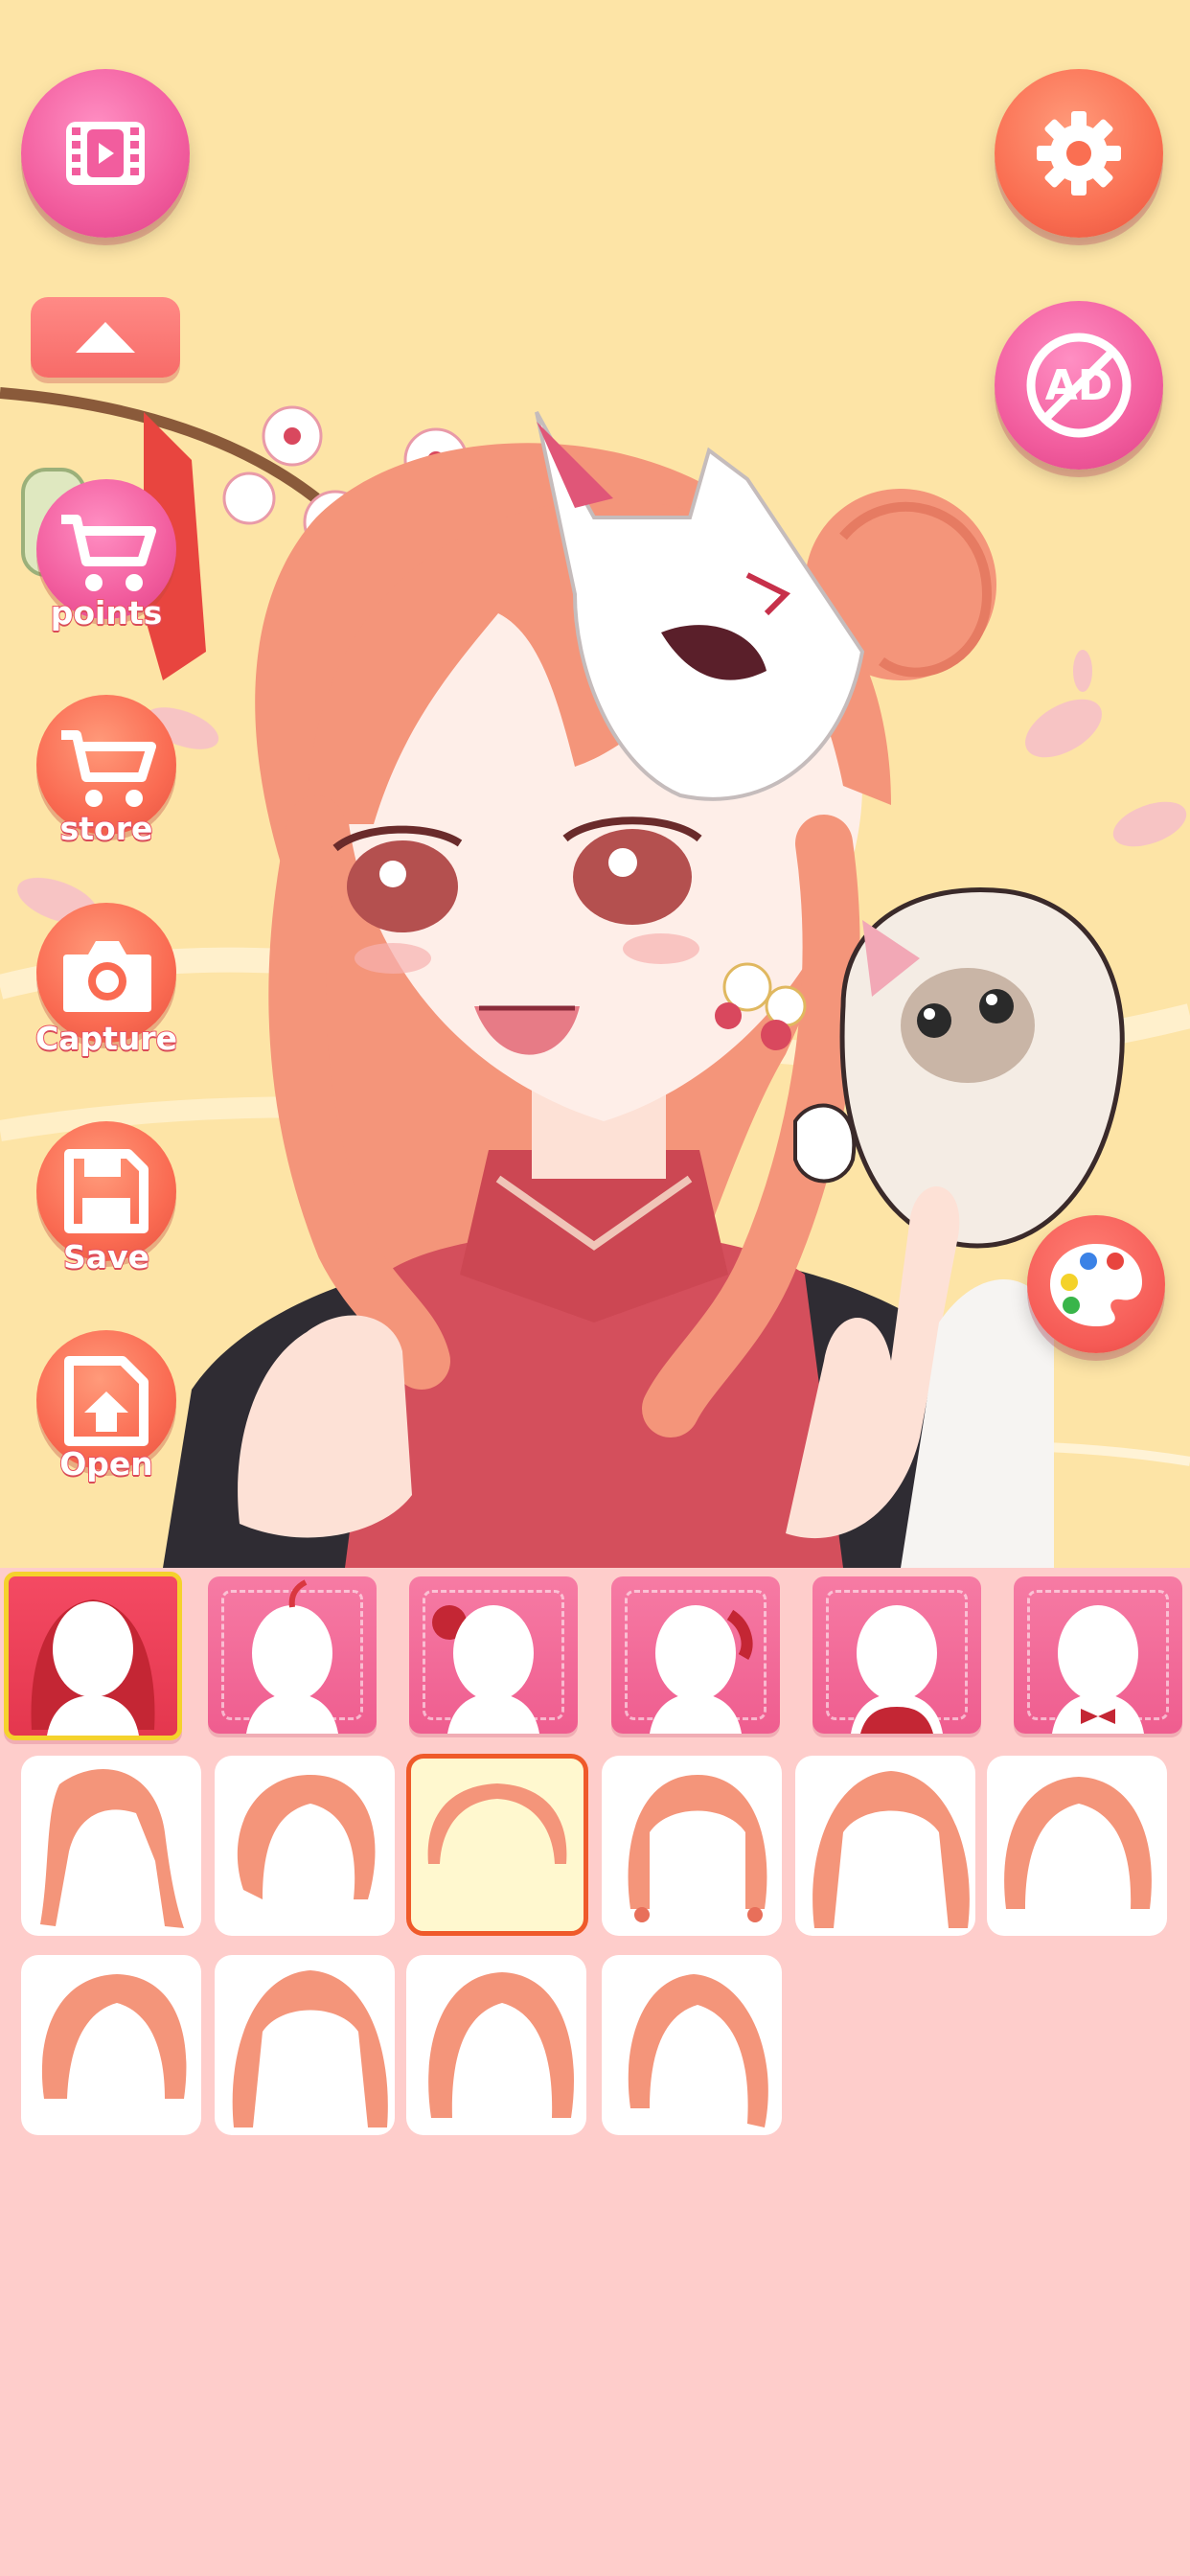  What do you see at coordinates (486, 1669) in the screenshot?
I see `hair-bun-icon` at bounding box center [486, 1669].